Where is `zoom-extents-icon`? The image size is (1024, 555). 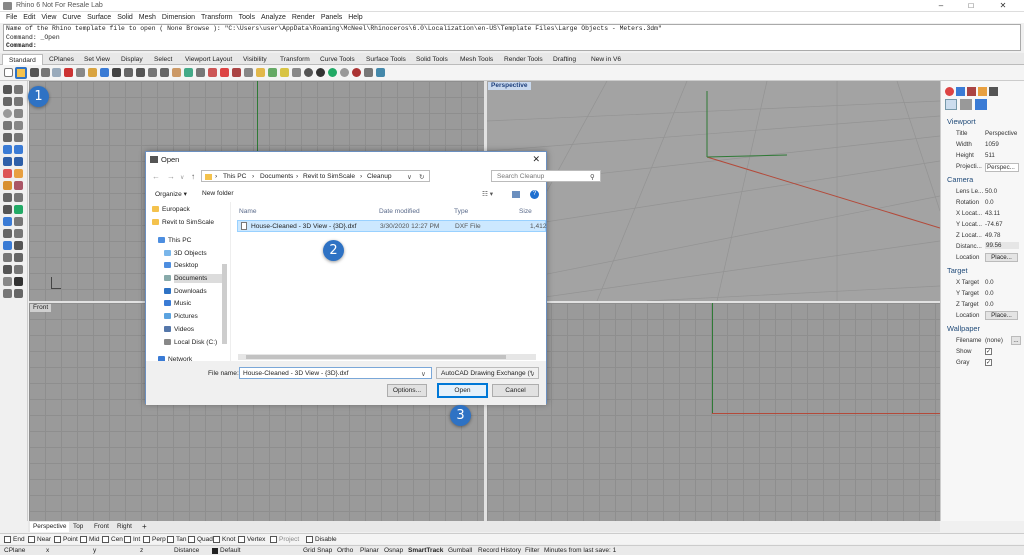
zoom-extents-icon is located at coordinates (164, 72).